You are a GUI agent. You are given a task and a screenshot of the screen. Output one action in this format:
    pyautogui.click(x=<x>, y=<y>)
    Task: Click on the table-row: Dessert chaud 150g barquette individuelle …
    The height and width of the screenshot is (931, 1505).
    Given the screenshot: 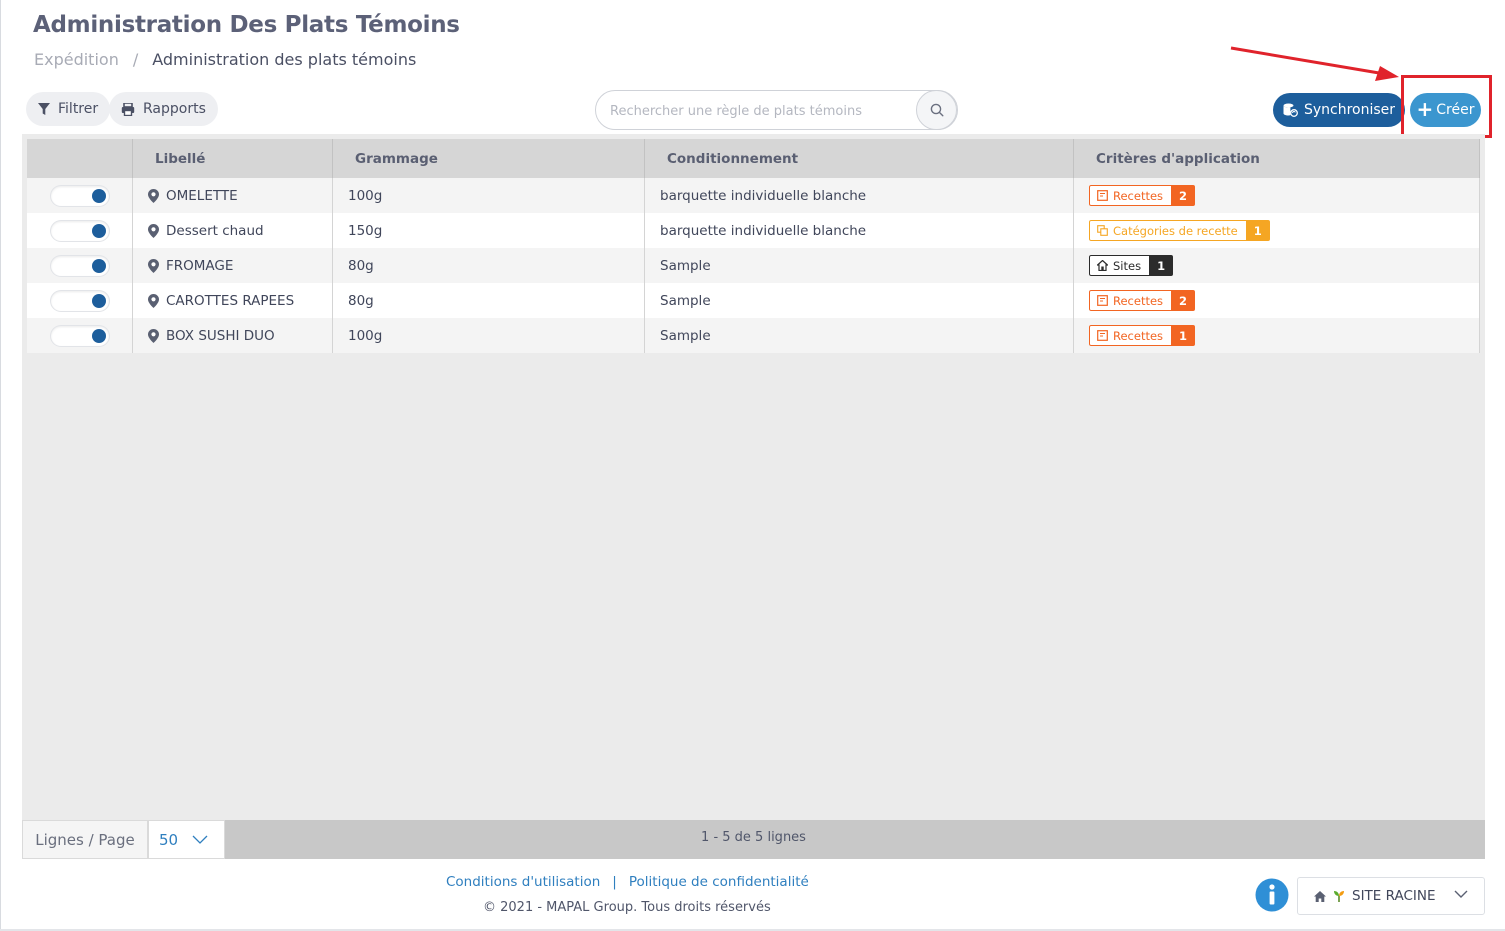 What is the action you would take?
    pyautogui.click(x=753, y=230)
    